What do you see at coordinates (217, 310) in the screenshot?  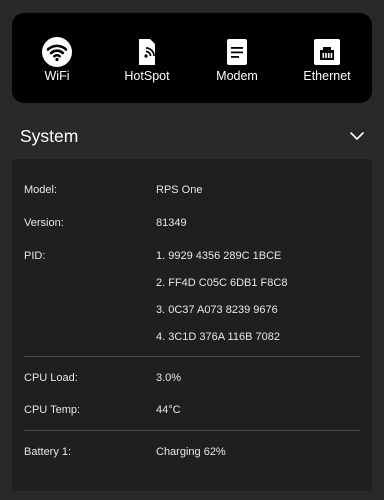 I see `pid-value-3: 3. 0C37 A073 8239 9676` at bounding box center [217, 310].